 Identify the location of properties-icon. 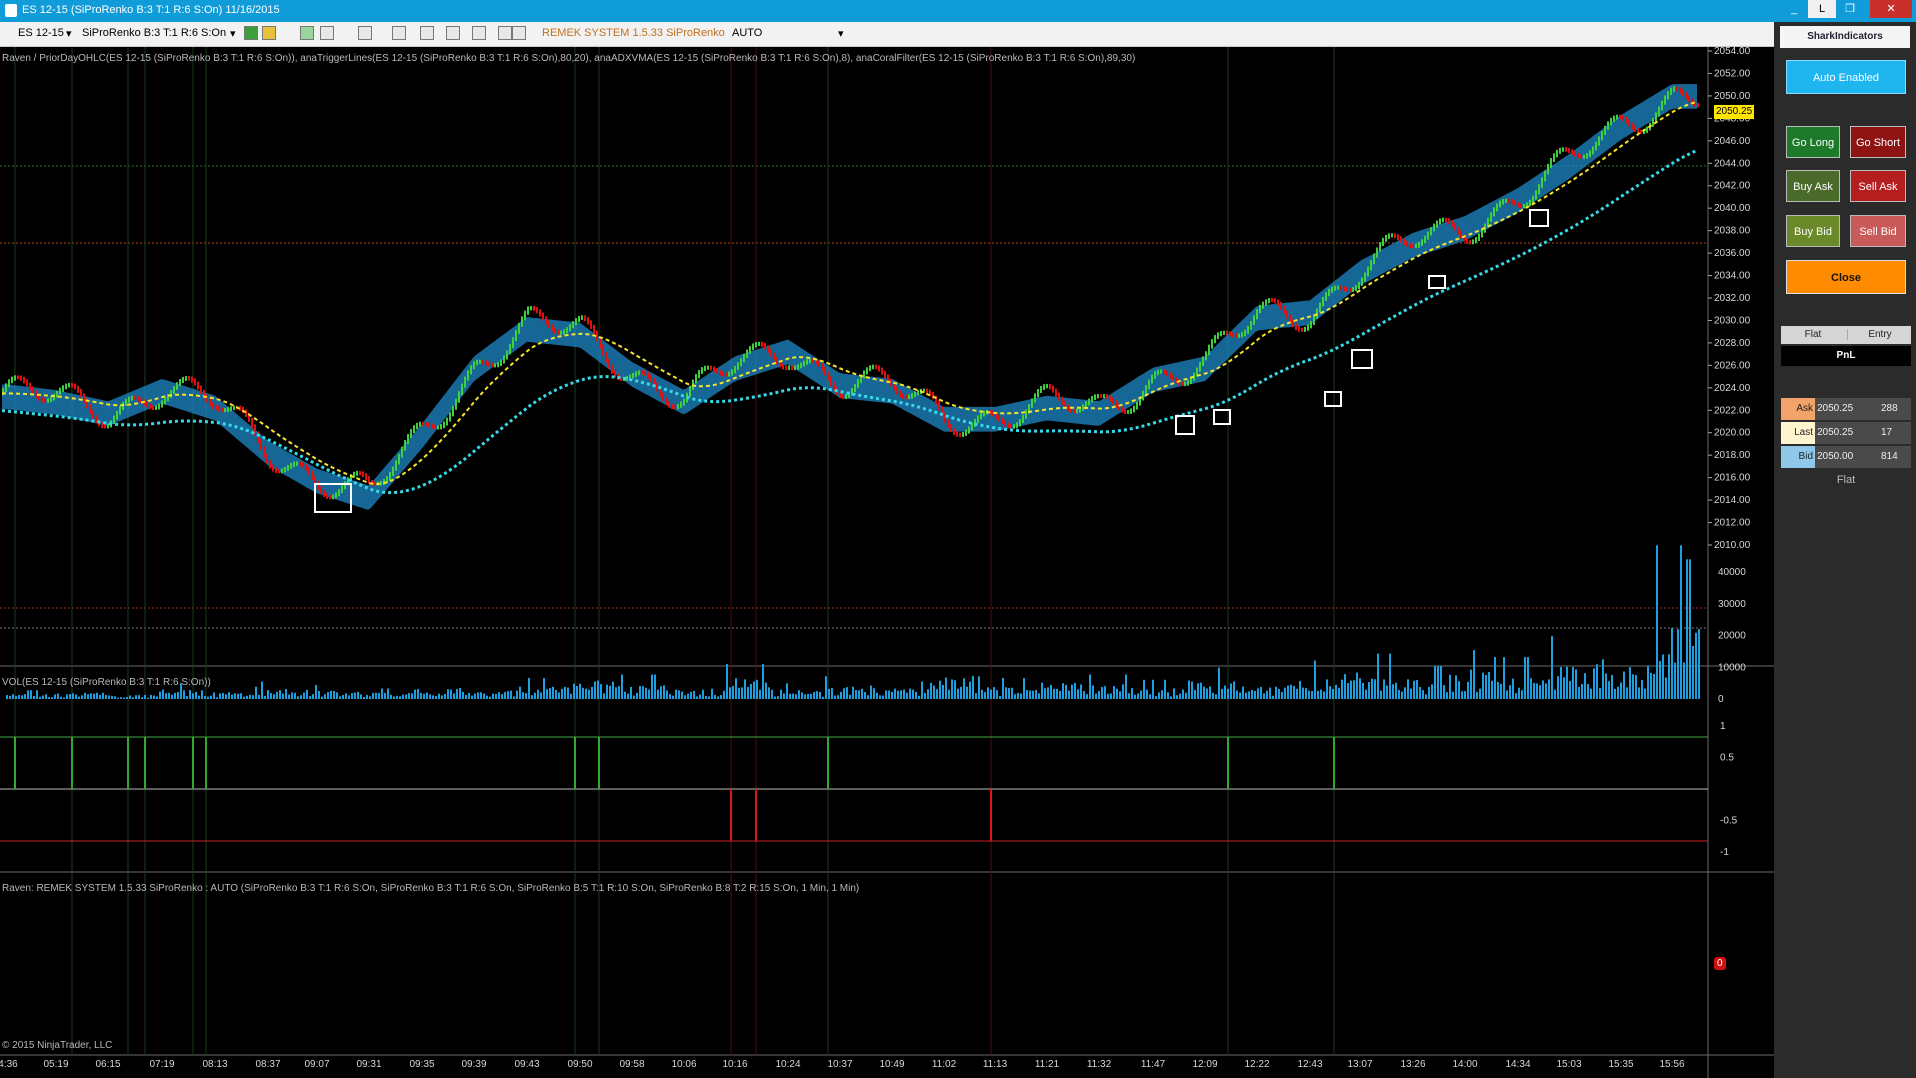
(399, 33).